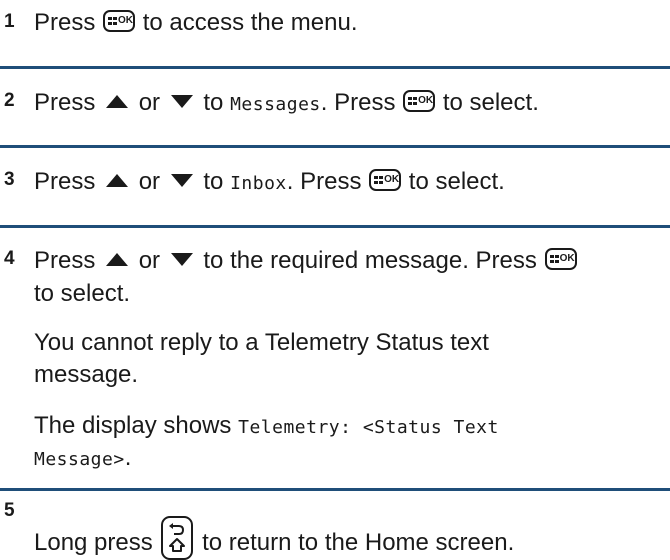 This screenshot has width=670, height=560. What do you see at coordinates (9, 21) in the screenshot?
I see `step-number: 1` at bounding box center [9, 21].